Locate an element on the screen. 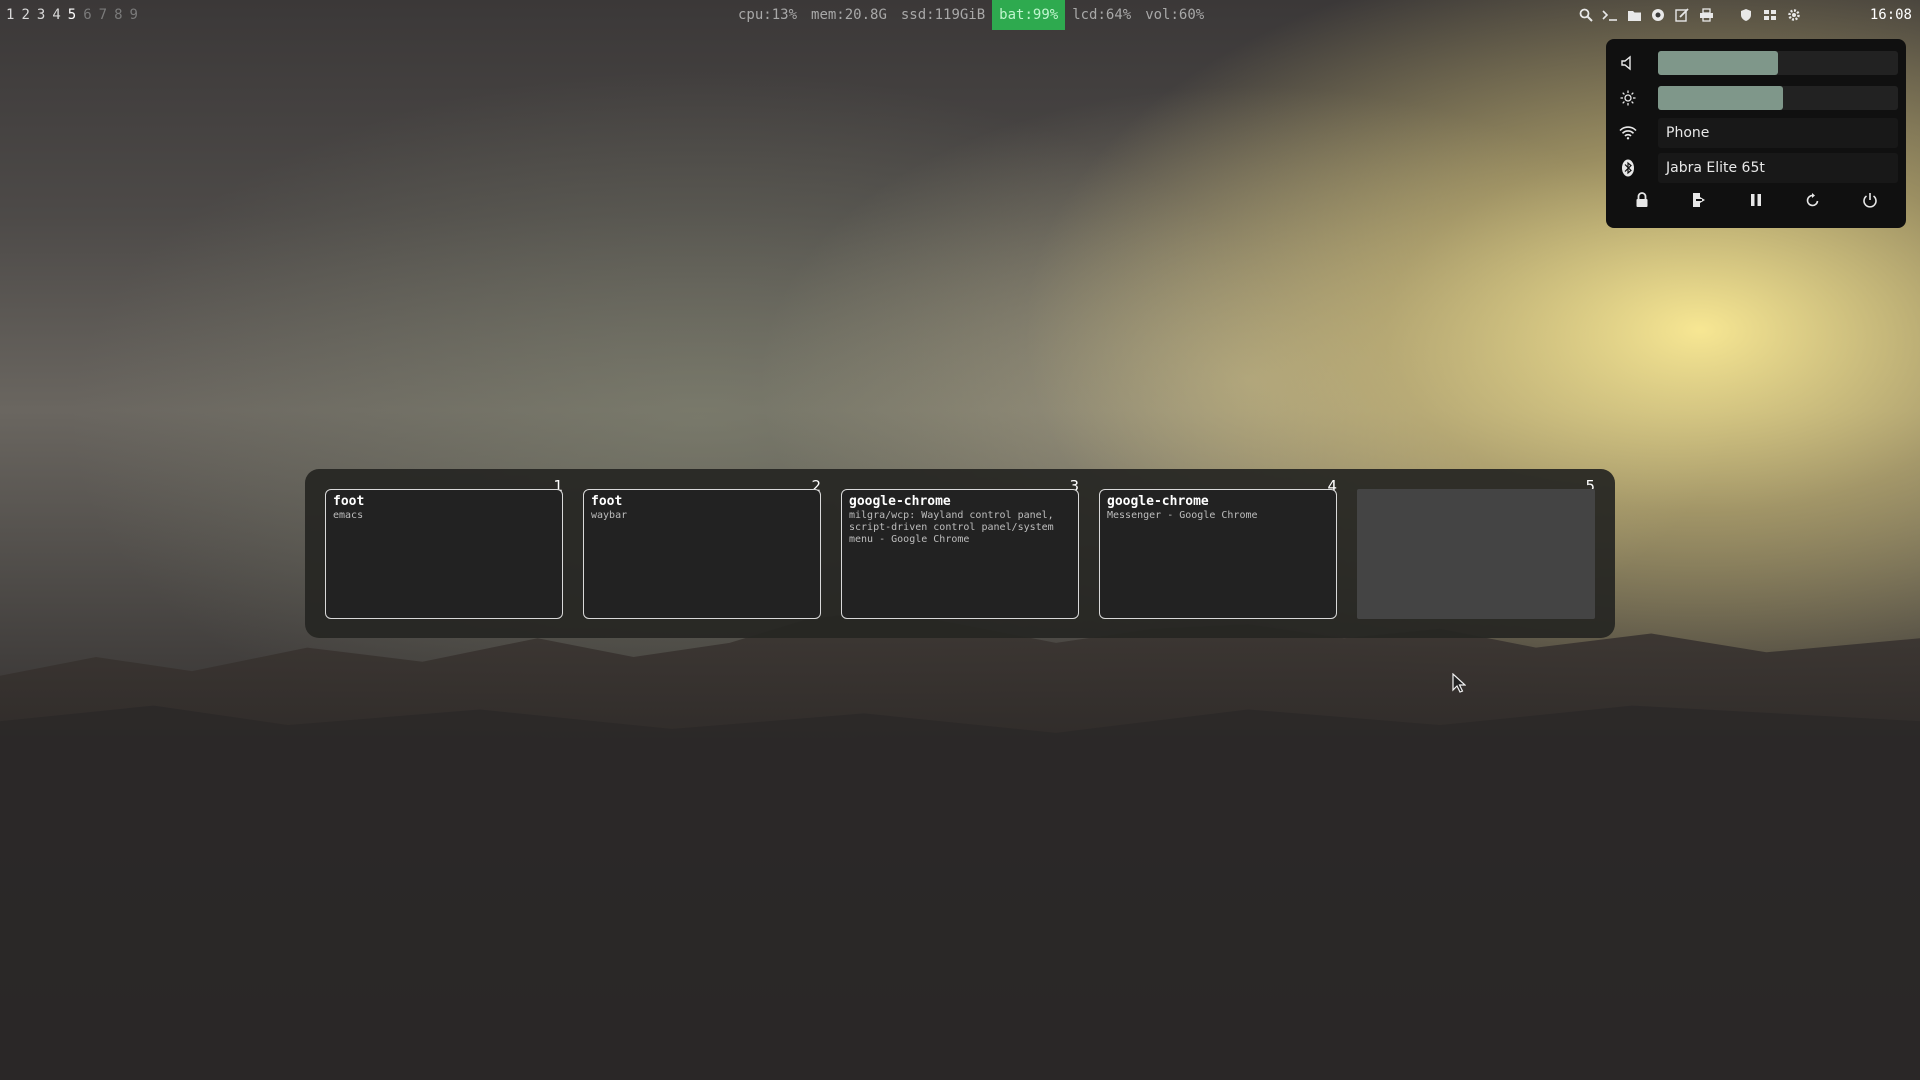  mem-stat: mem:20.8G is located at coordinates (849, 15).